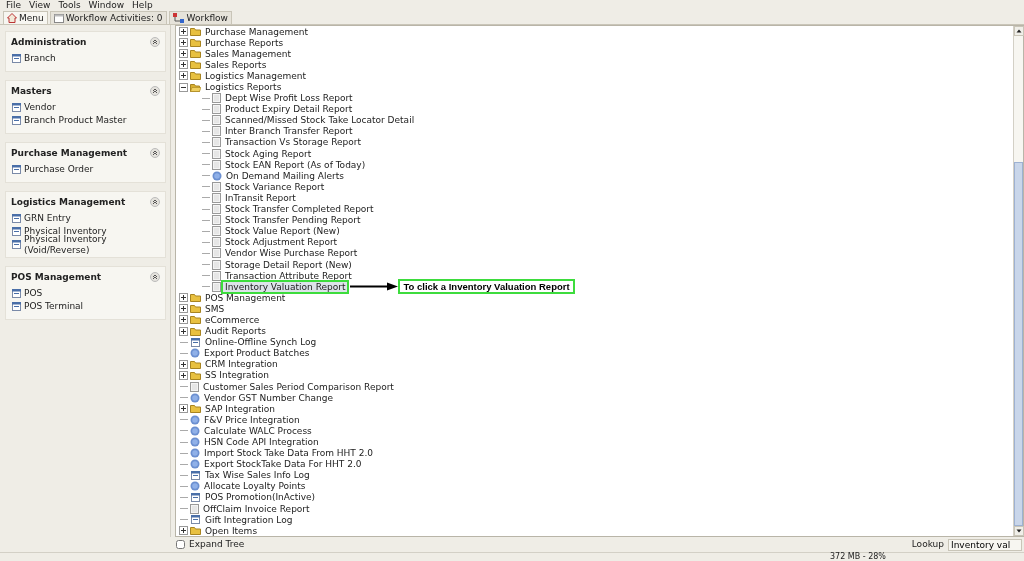 This screenshot has height=561, width=1024. Describe the element at coordinates (245, 297) in the screenshot. I see `tree-item: POS Management` at that location.